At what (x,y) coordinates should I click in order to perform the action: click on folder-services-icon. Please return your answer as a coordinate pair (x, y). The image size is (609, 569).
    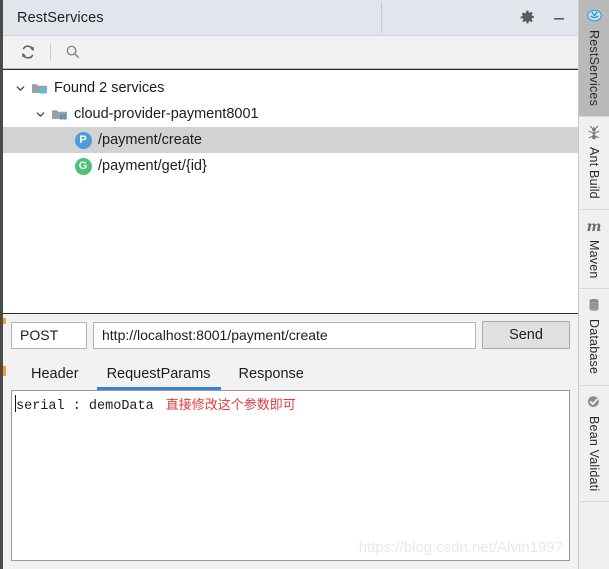
    Looking at the image, I should click on (39, 88).